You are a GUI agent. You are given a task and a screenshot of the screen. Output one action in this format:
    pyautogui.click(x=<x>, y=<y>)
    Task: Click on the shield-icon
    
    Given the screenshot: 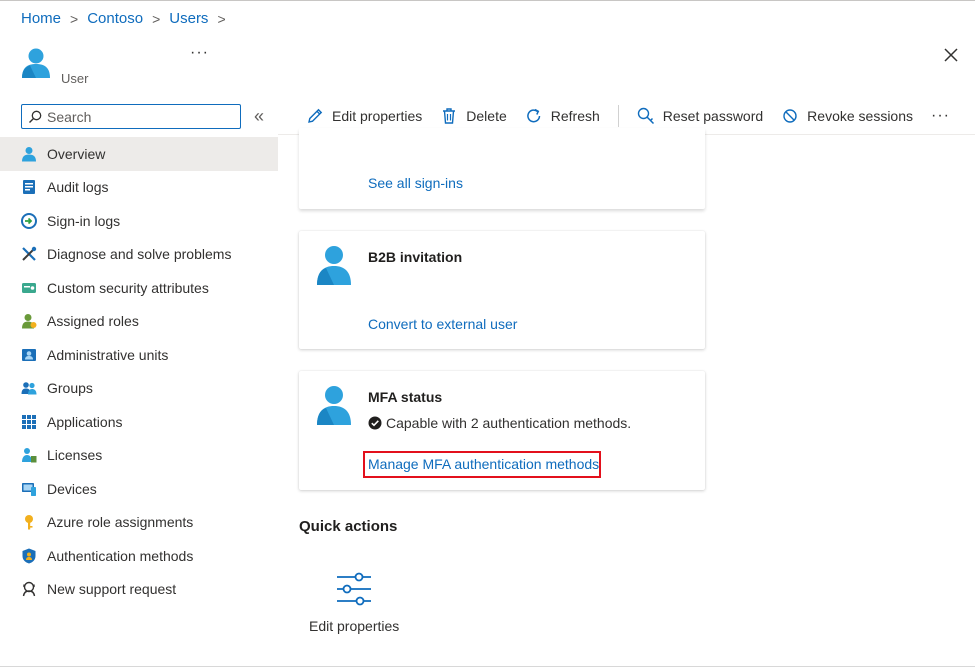 What is the action you would take?
    pyautogui.click(x=29, y=556)
    